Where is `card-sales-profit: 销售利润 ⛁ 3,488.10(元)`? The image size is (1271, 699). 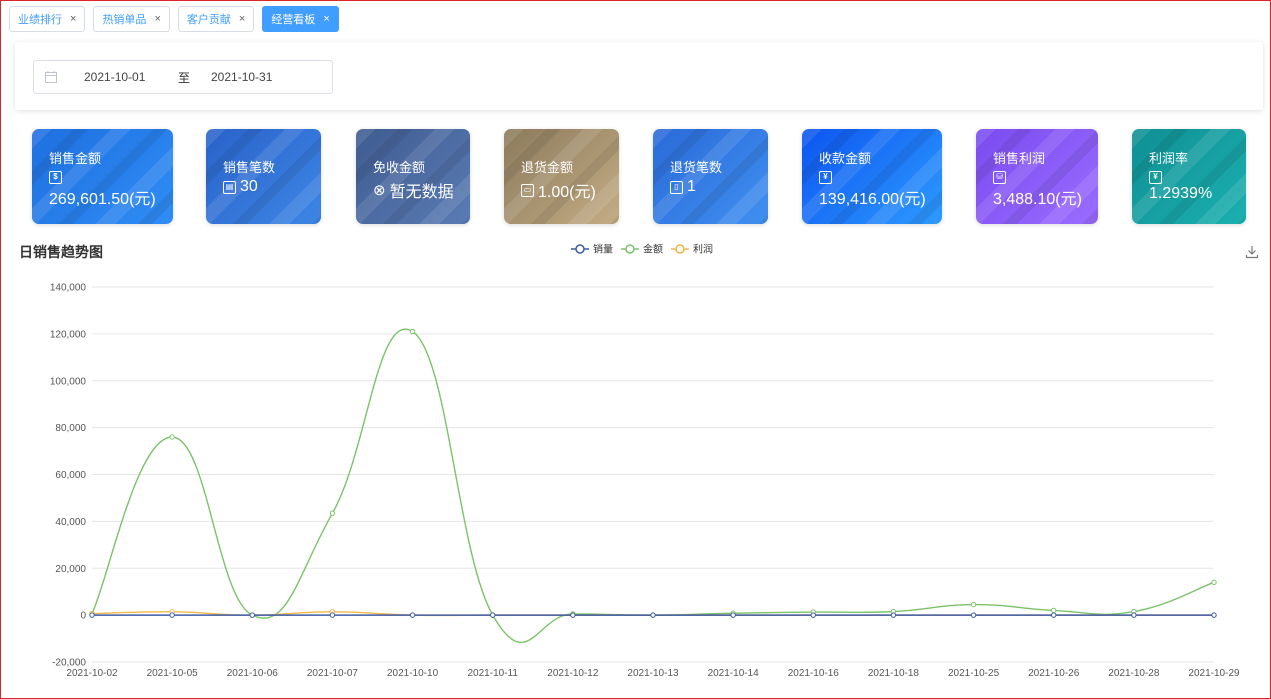
card-sales-profit: 销售利润 ⛁ 3,488.10(元) is located at coordinates (1037, 176).